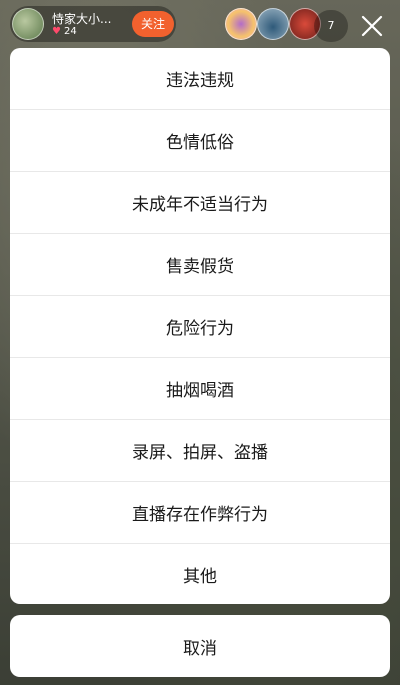  Describe the element at coordinates (200, 203) in the screenshot. I see `report-option-minor-misconduct: 未成年不适当行为` at that location.